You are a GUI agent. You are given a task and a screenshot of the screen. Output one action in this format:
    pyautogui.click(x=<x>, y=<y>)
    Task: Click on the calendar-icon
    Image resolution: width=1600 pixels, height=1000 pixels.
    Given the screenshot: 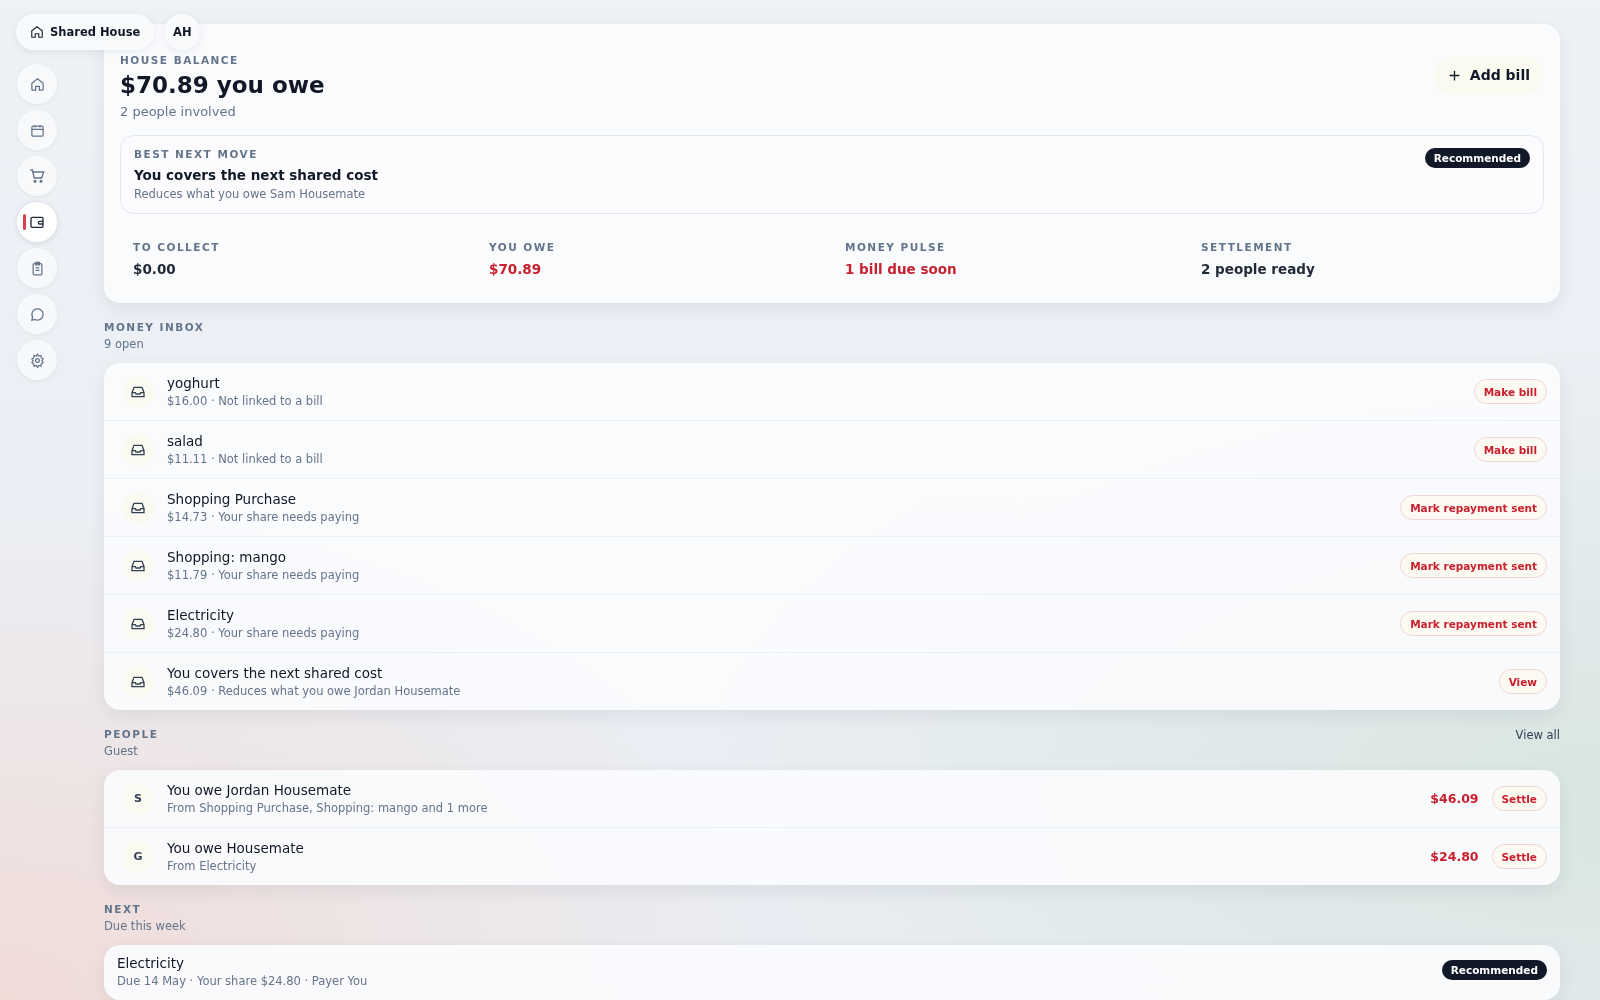 What is the action you would take?
    pyautogui.click(x=37, y=130)
    